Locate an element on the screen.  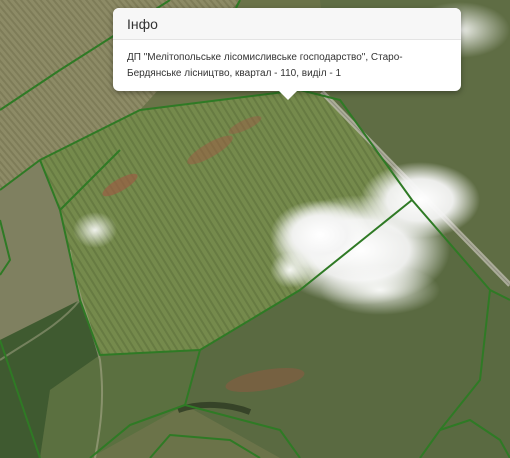
info-popup-header: Інфо is located at coordinates (287, 24).